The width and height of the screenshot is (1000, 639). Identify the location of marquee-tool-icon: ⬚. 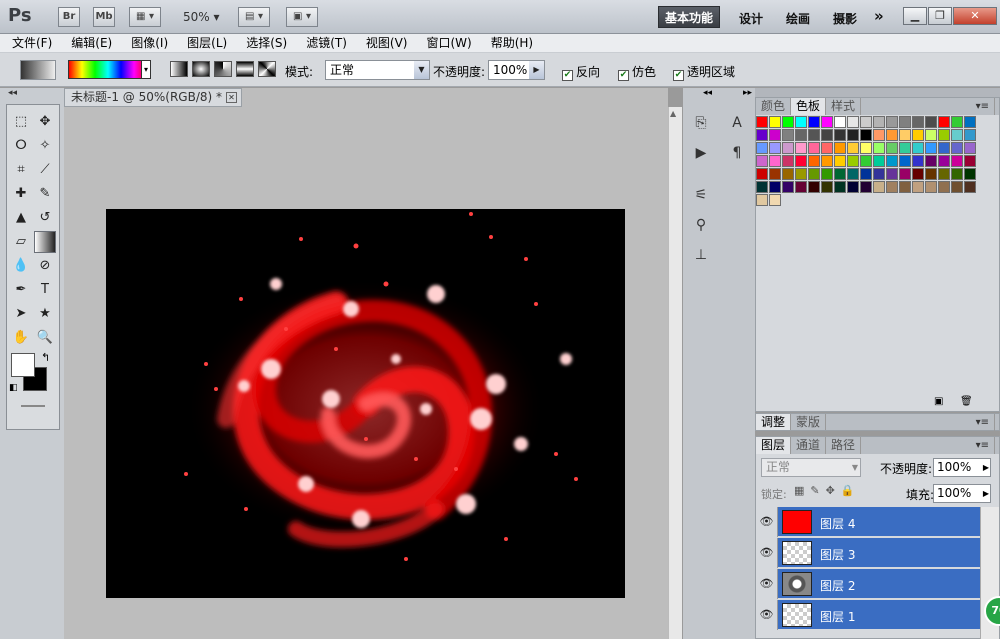
(21, 122).